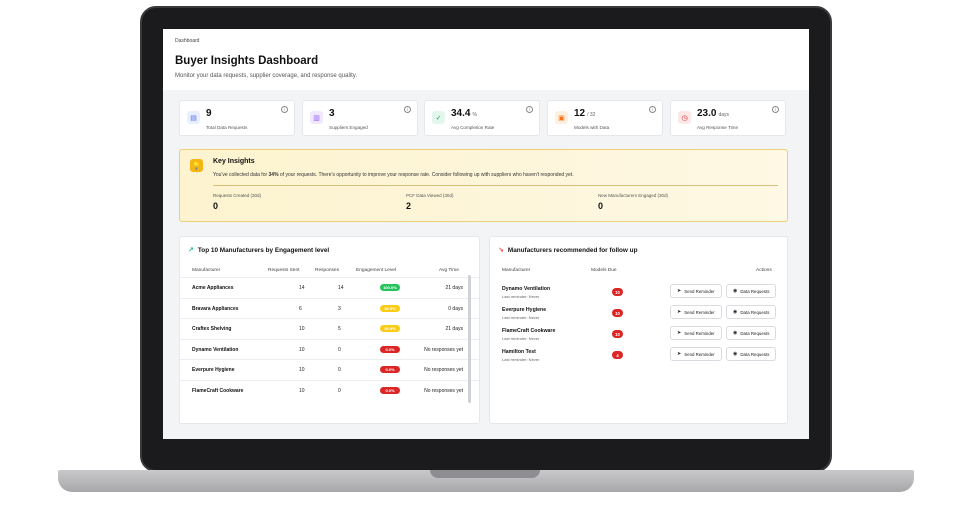  I want to click on stat-label: Avg Response Time, so click(718, 127).